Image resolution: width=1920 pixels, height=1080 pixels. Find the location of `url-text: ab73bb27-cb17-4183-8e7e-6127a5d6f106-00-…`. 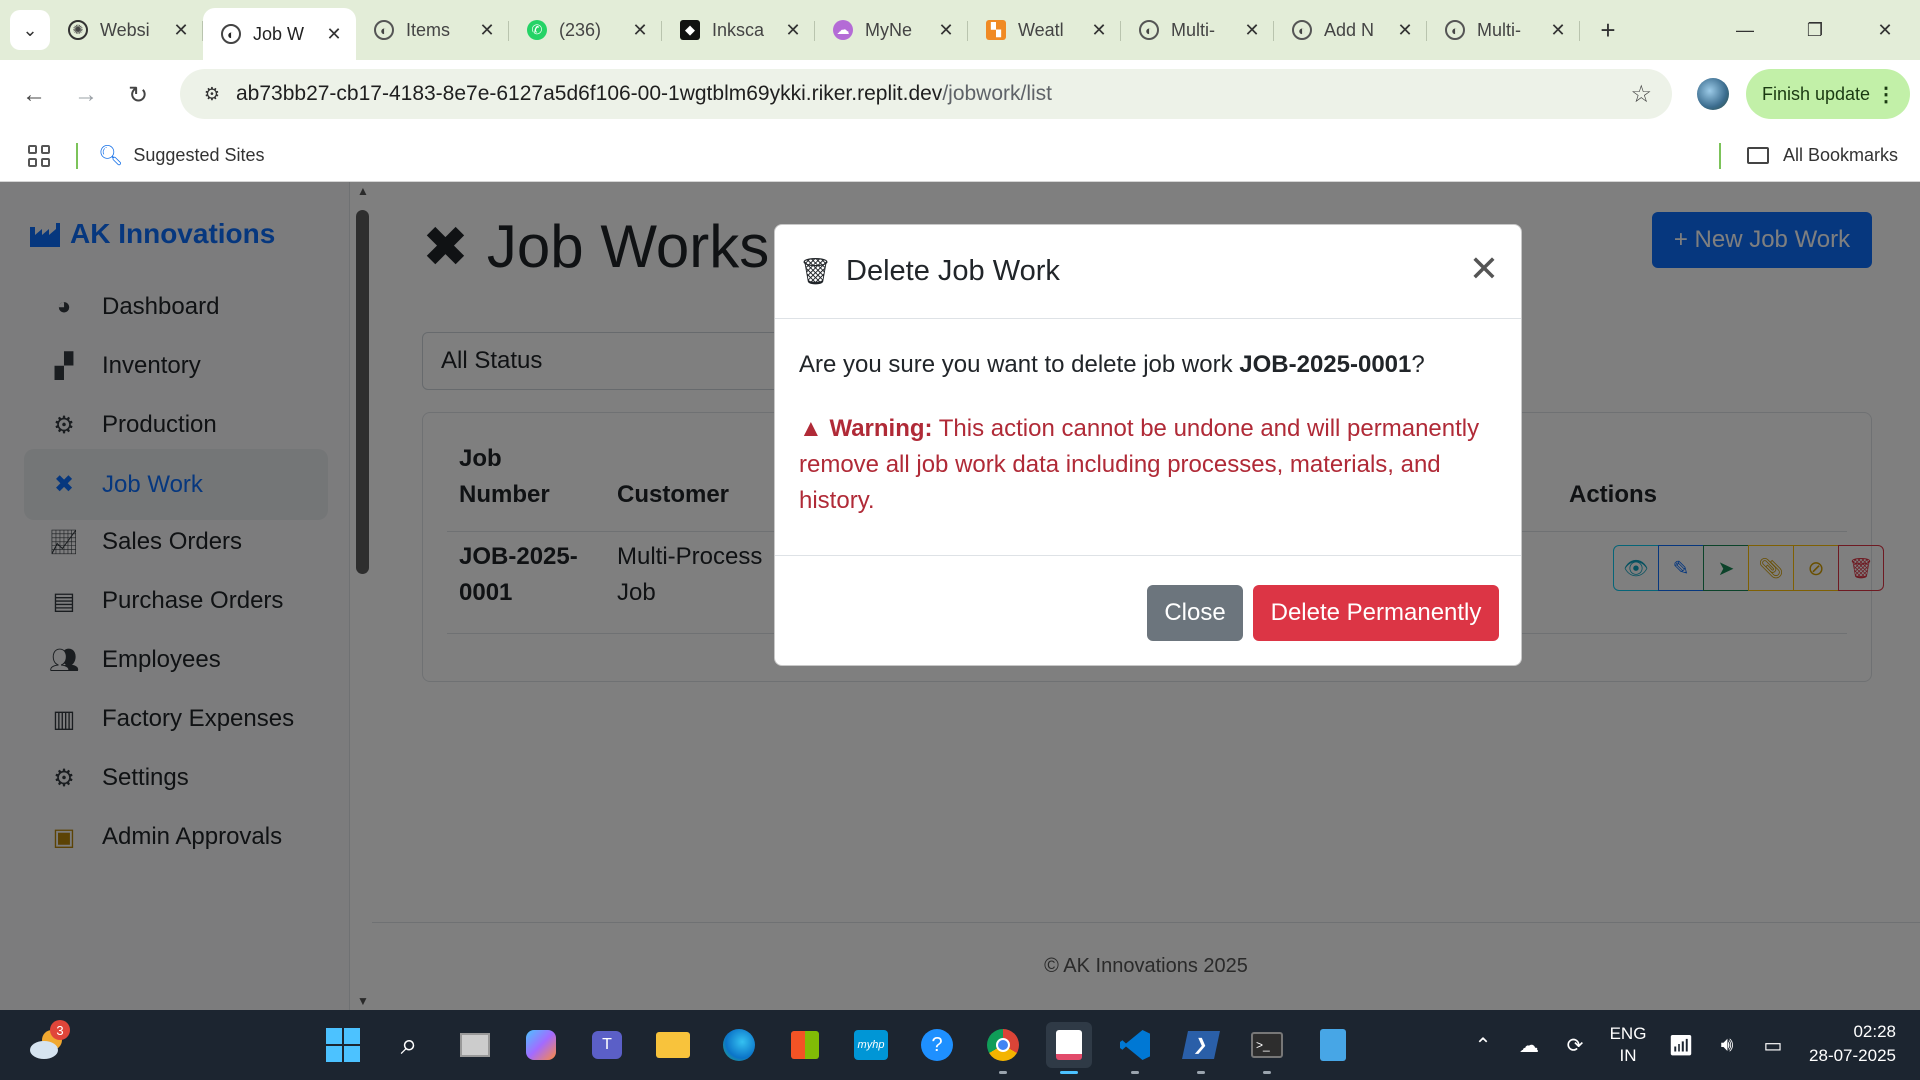

url-text: ab73bb27-cb17-4183-8e7e-6127a5d6f106-00-… is located at coordinates (644, 93).